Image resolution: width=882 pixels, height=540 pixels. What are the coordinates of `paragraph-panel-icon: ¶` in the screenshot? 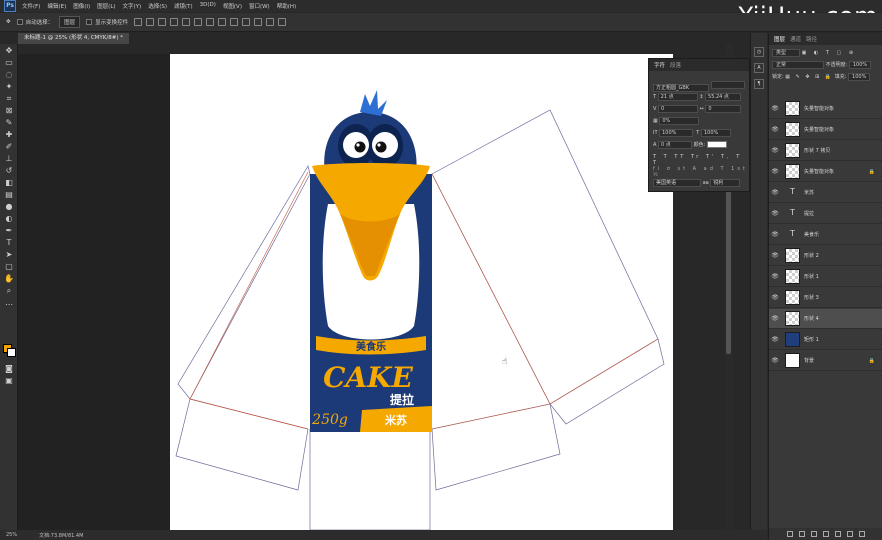 It's located at (759, 84).